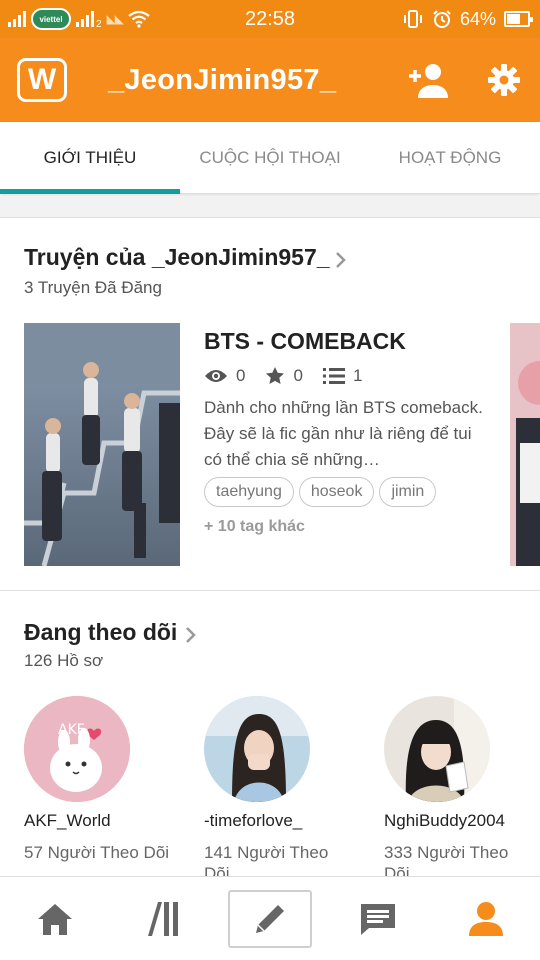  I want to click on tag-chip: hoseok, so click(336, 492).